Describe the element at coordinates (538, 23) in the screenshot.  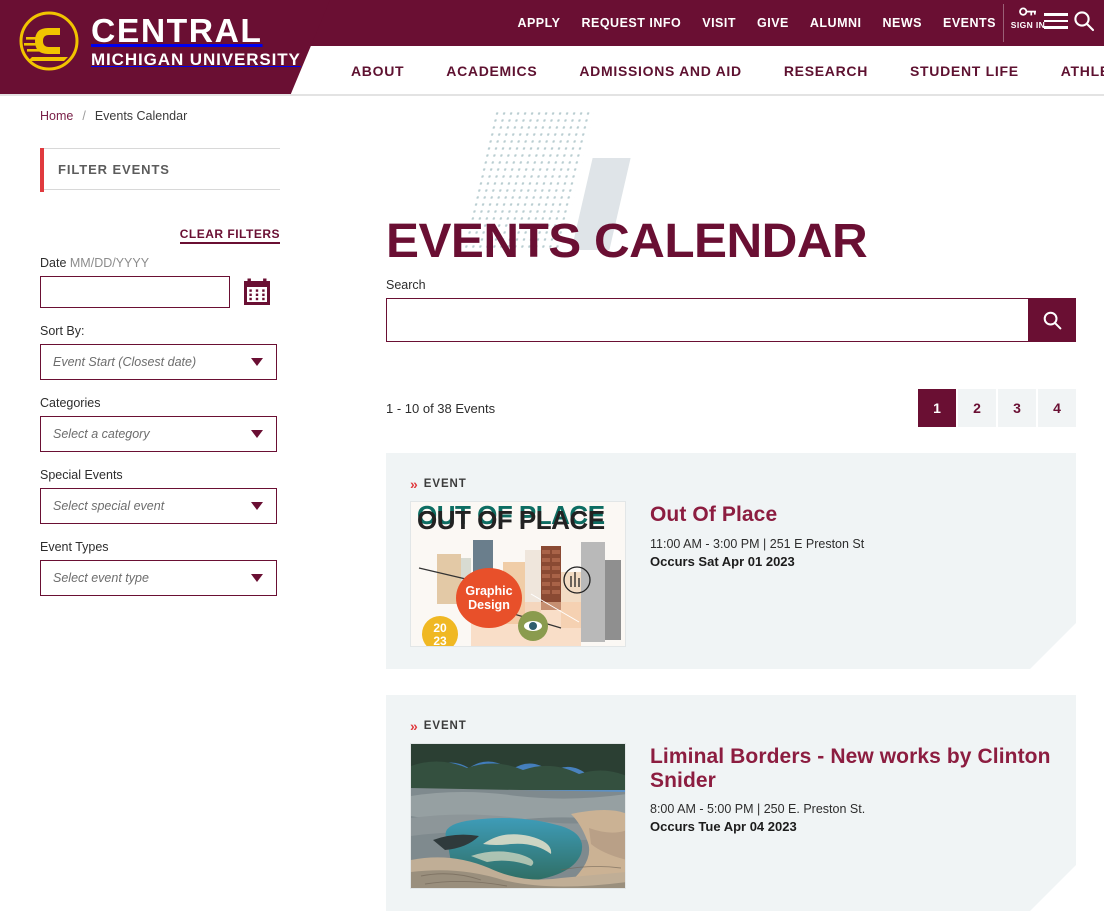
I see `utility-nav-apply: APPLY` at that location.